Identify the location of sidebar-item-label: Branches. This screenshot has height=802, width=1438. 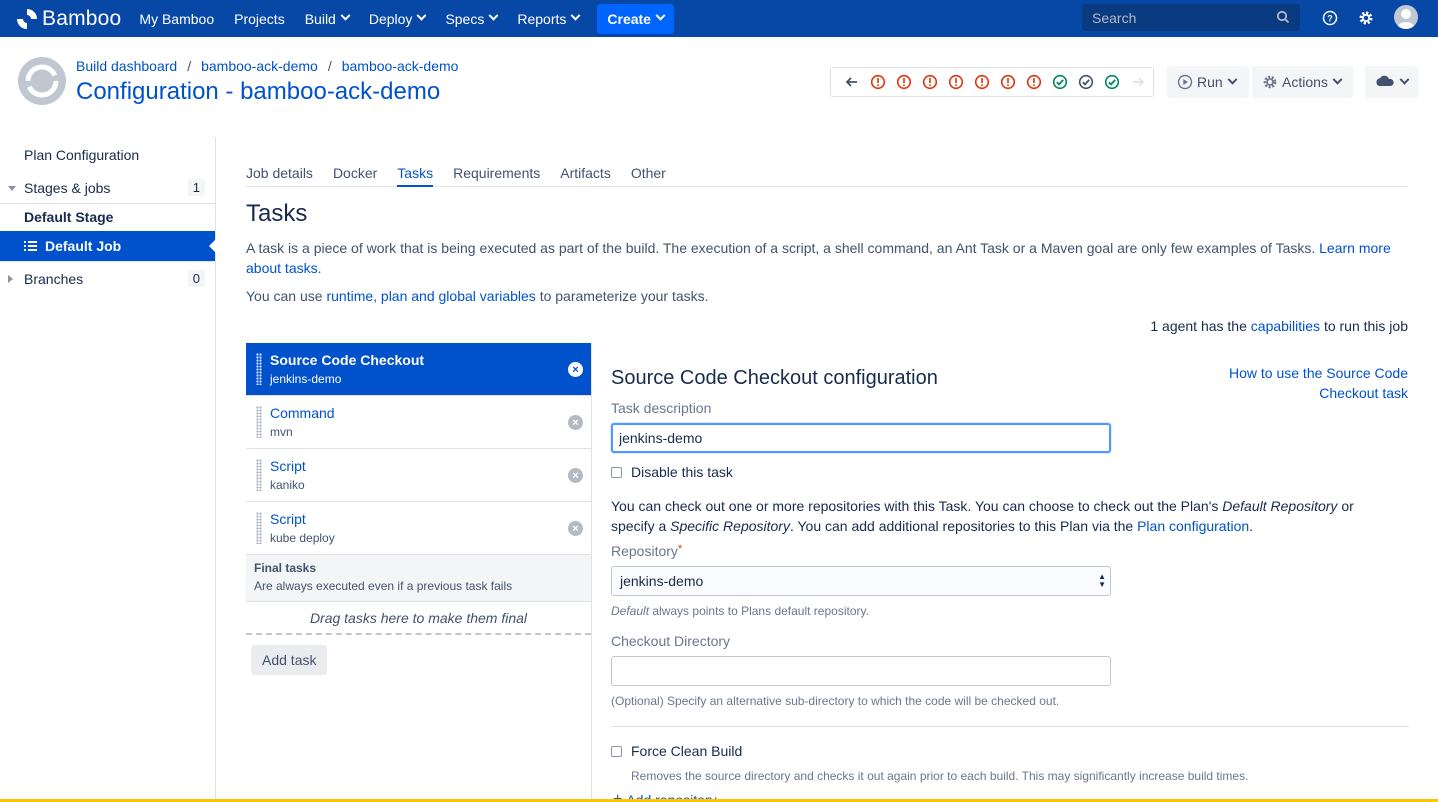
(54, 279).